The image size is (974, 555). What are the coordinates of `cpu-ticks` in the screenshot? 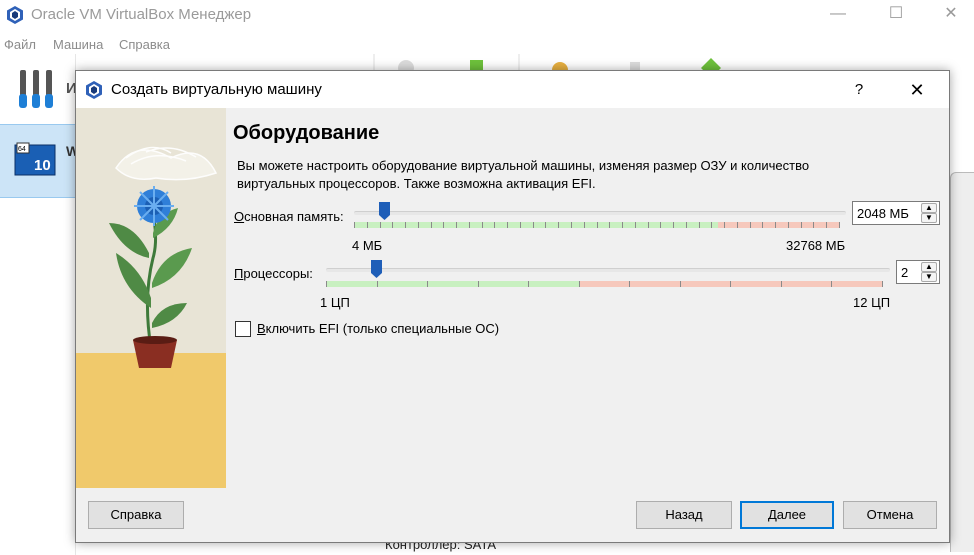 It's located at (604, 284).